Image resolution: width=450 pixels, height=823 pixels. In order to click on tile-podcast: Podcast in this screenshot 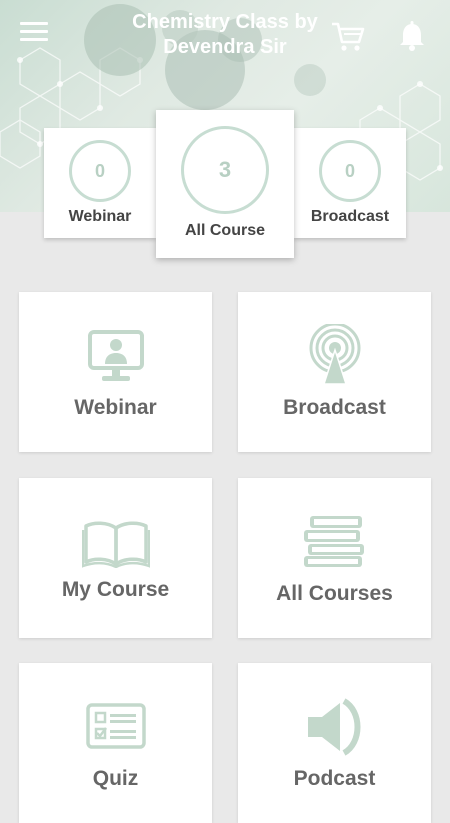, I will do `click(334, 743)`.